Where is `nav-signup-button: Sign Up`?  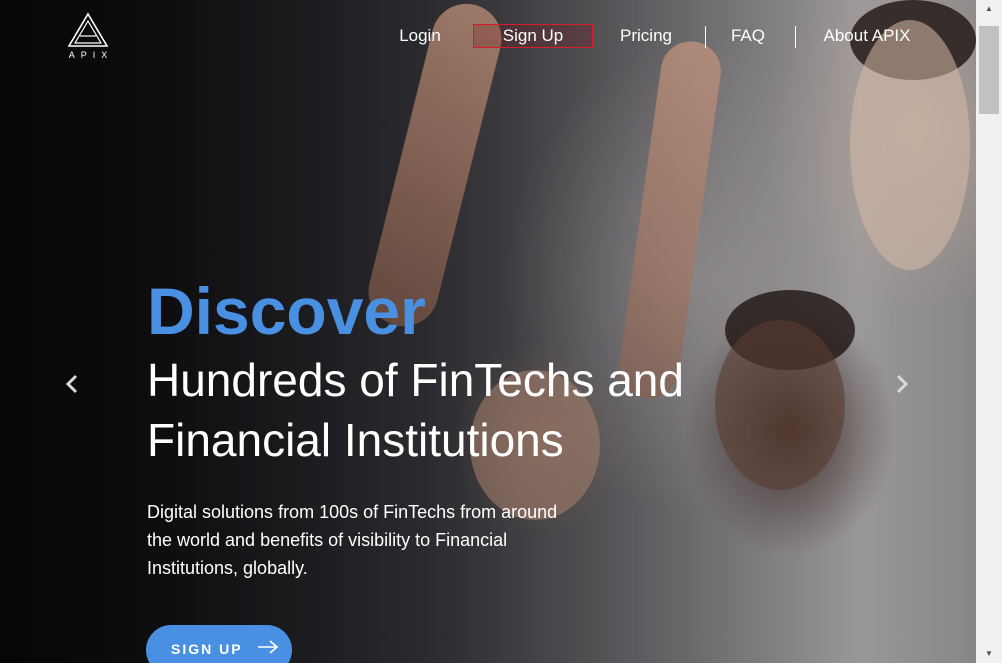
nav-signup-button: Sign Up is located at coordinates (533, 36).